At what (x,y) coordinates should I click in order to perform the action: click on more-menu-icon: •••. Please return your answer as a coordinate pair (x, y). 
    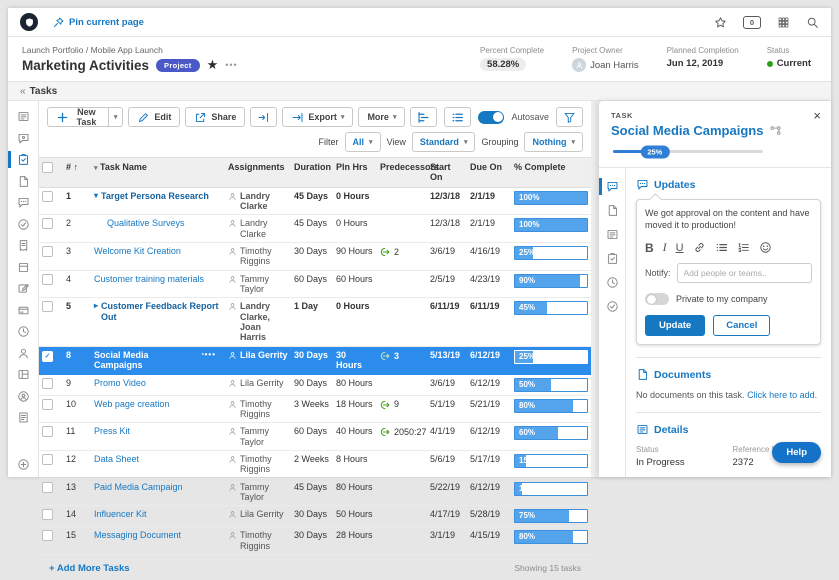
    Looking at the image, I should click on (231, 65).